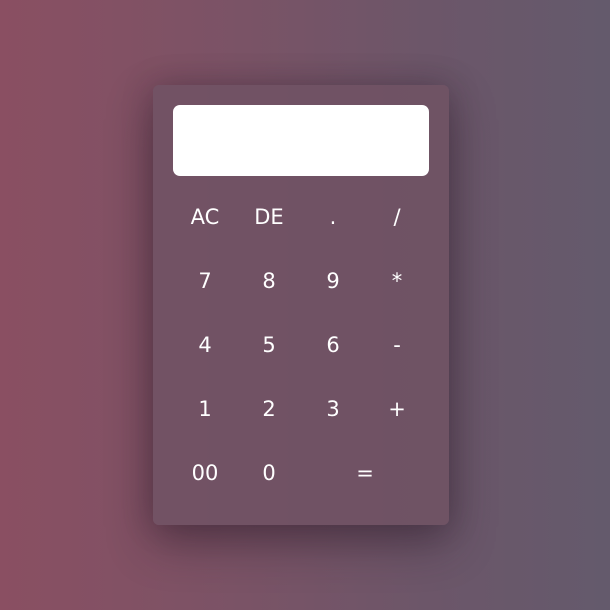  I want to click on display-field, so click(301, 140).